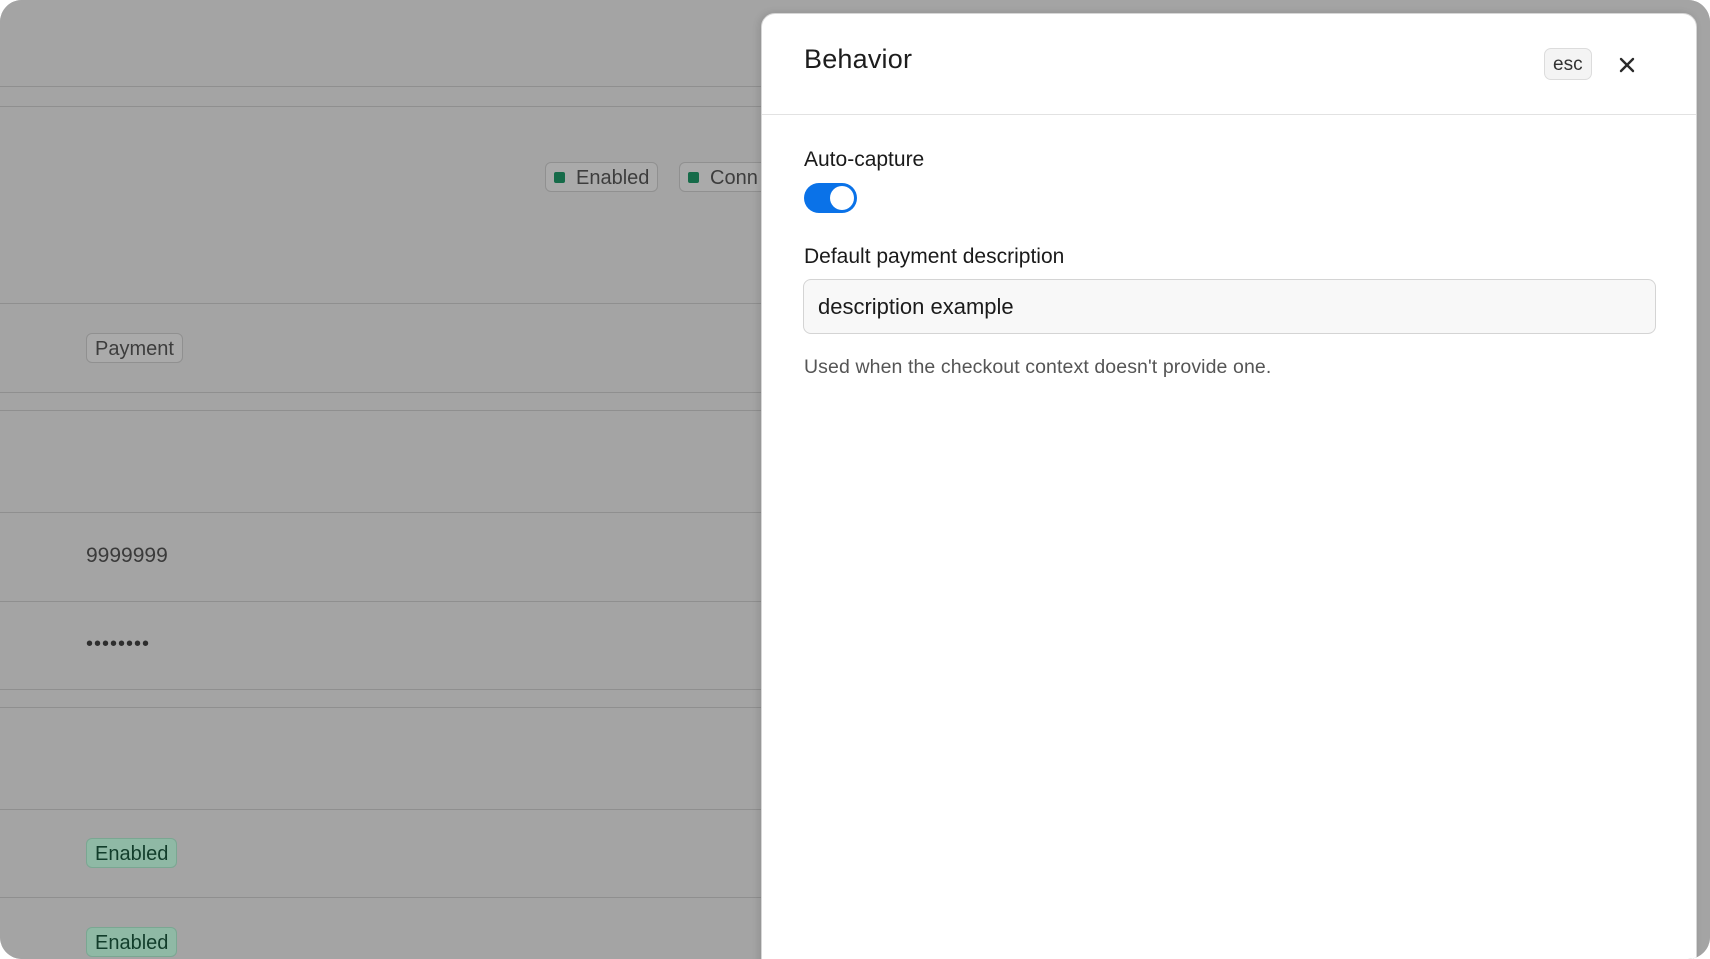 The image size is (1710, 959). What do you see at coordinates (118, 644) in the screenshot?
I see `masked-secret-value: ••••••••` at bounding box center [118, 644].